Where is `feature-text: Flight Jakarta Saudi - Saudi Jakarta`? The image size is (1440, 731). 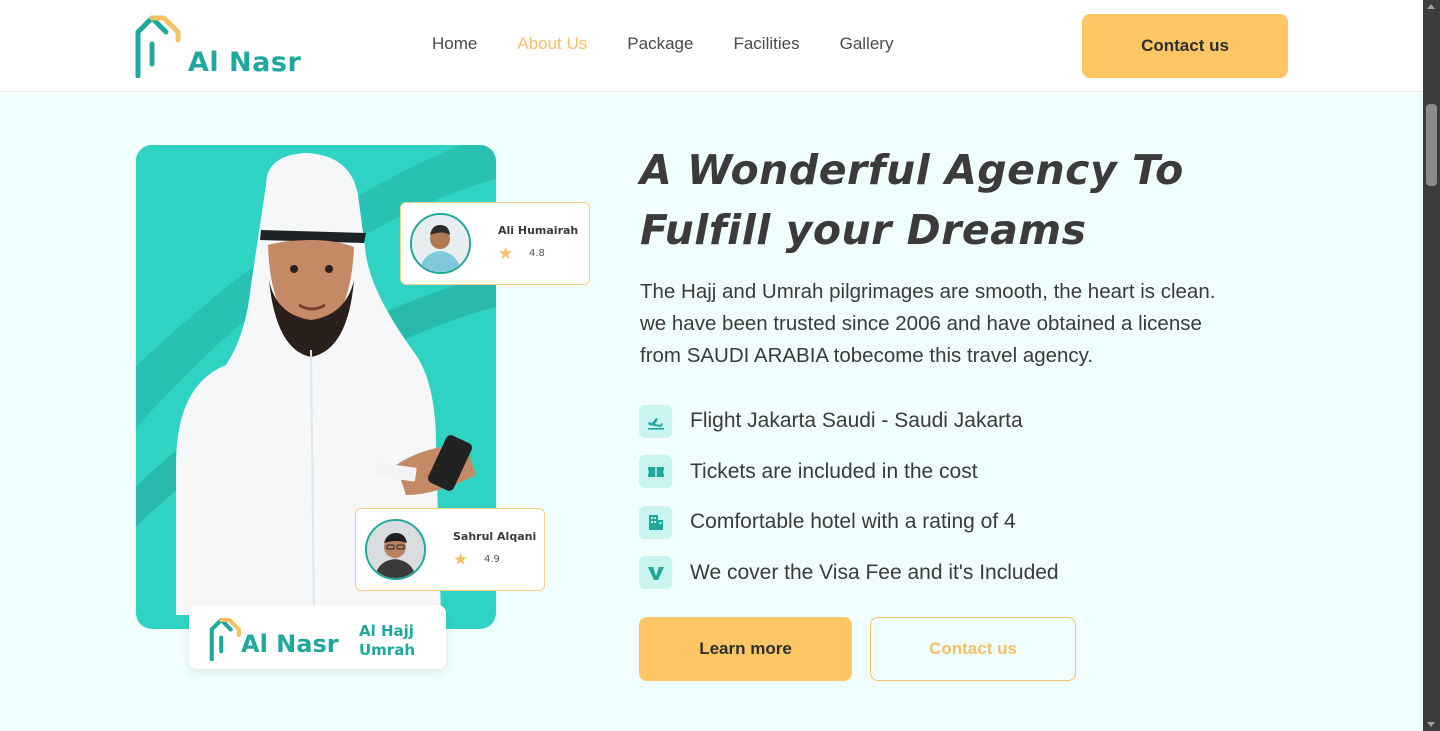 feature-text: Flight Jakarta Saudi - Saudi Jakarta is located at coordinates (856, 421).